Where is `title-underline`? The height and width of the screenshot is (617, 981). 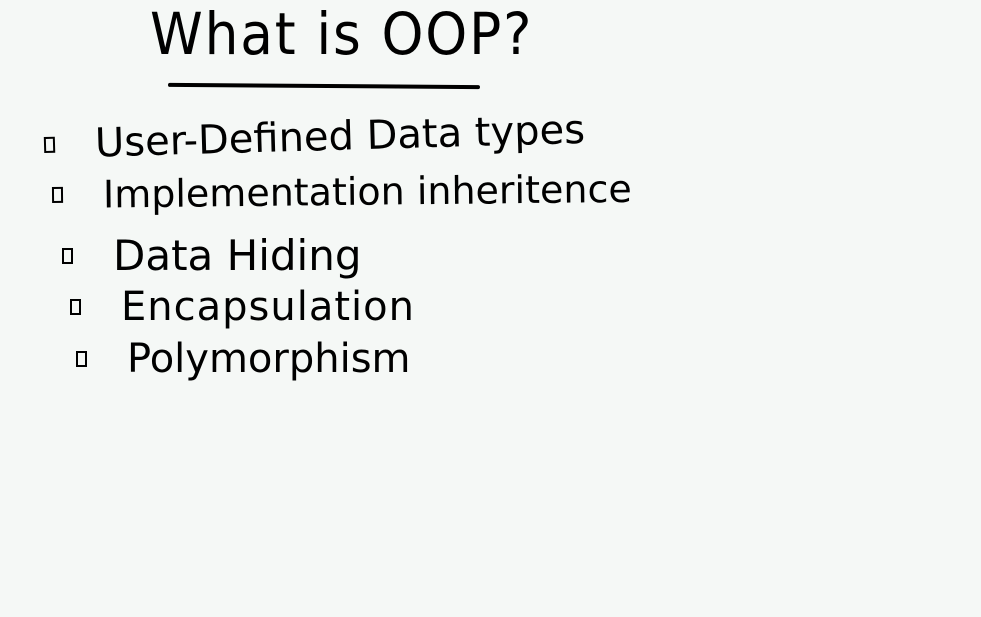 title-underline is located at coordinates (324, 86).